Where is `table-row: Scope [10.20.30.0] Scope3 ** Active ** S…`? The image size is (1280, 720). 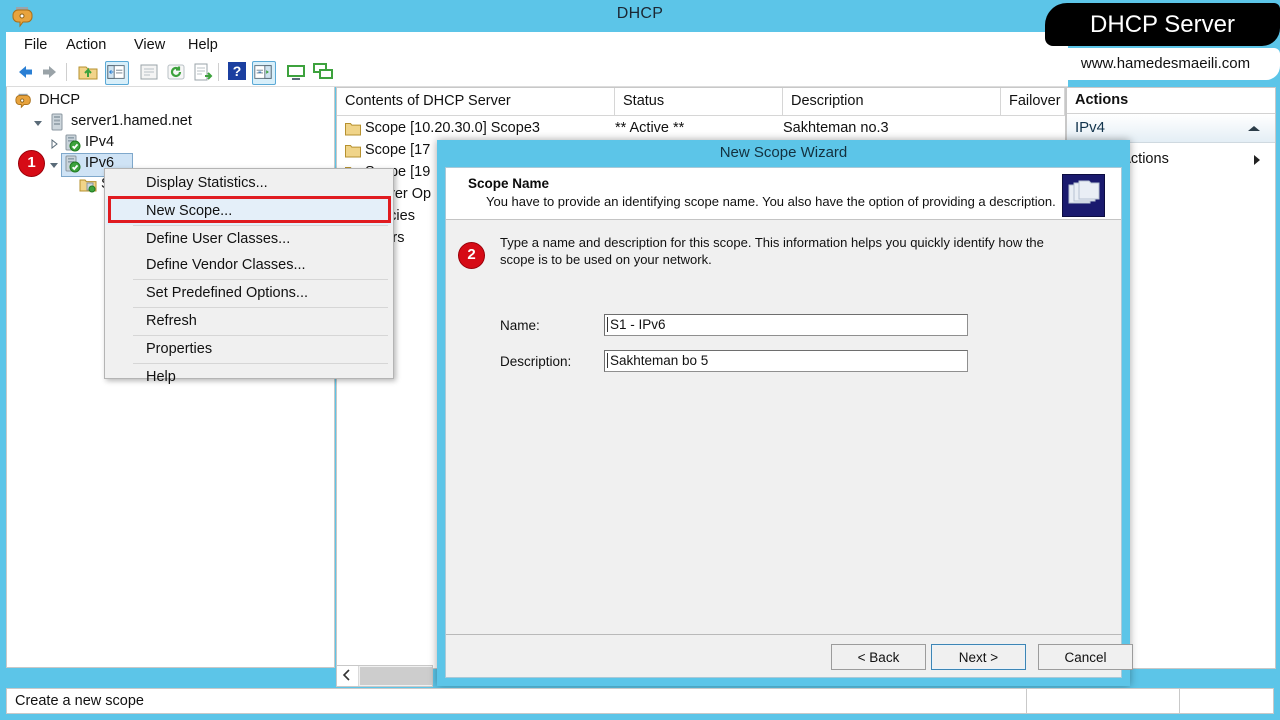 table-row: Scope [10.20.30.0] Scope3 ** Active ** S… is located at coordinates (701, 129).